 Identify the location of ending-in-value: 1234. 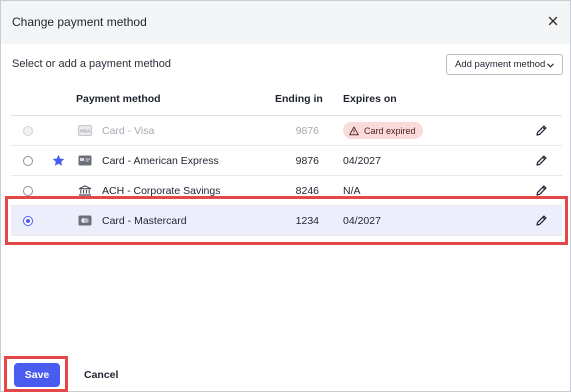
(307, 221).